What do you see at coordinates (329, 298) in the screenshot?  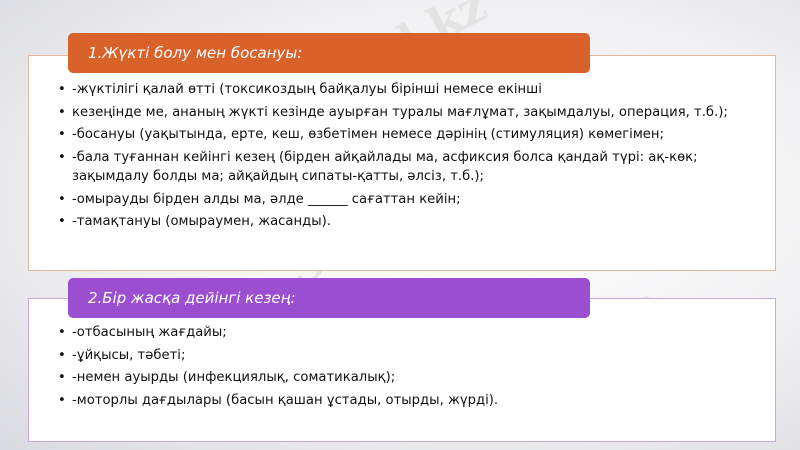 I see `section-2-title: 2.Бір жасқа дейінгі кезең:` at bounding box center [329, 298].